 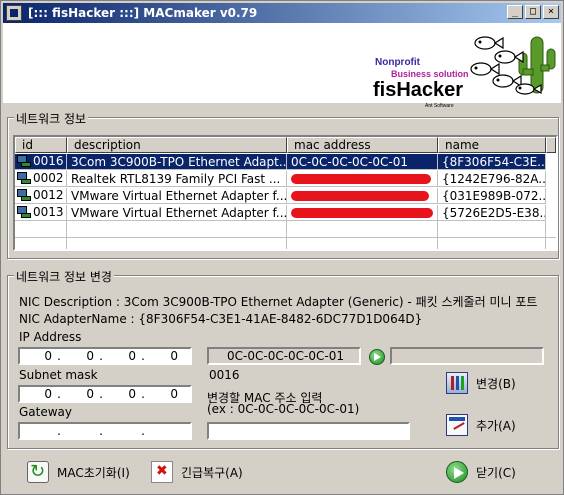 I want to click on current-mac-field: 0C-0C-0C-0C-0C-01, so click(x=284, y=356).